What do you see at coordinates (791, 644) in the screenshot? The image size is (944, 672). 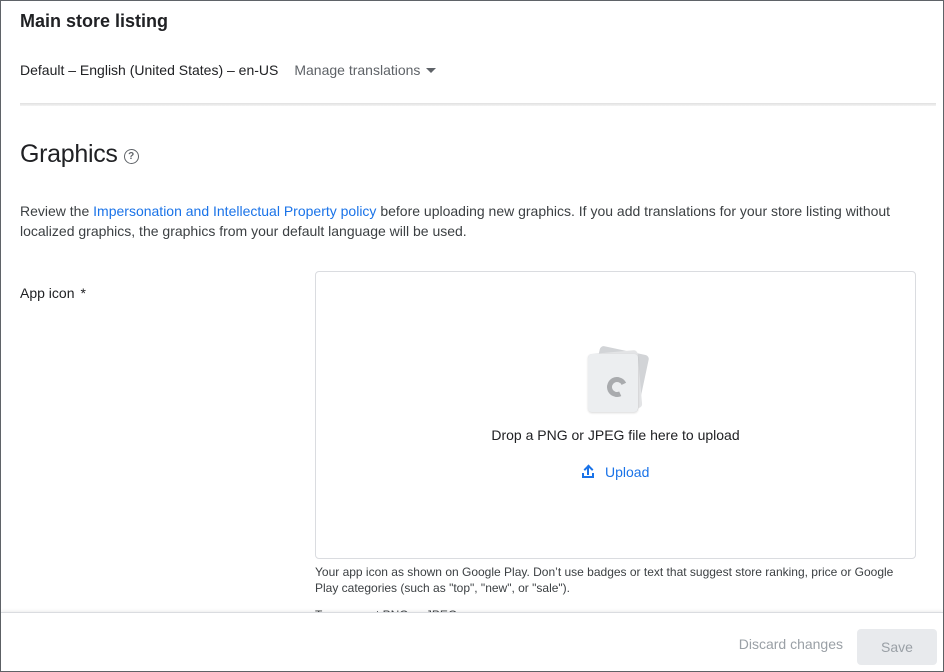 I see `discard-changes-button: Discard changes` at bounding box center [791, 644].